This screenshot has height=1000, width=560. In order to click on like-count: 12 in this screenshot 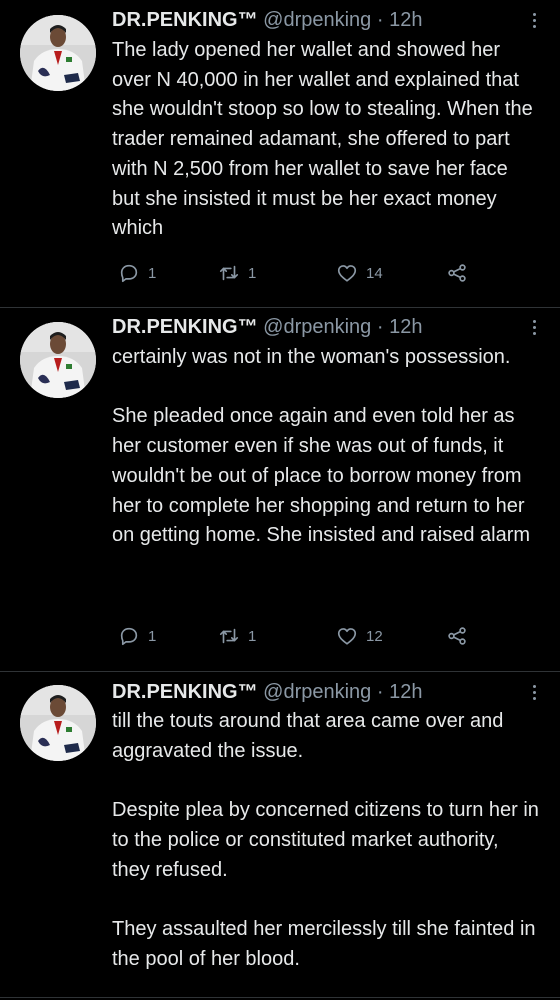, I will do `click(374, 636)`.